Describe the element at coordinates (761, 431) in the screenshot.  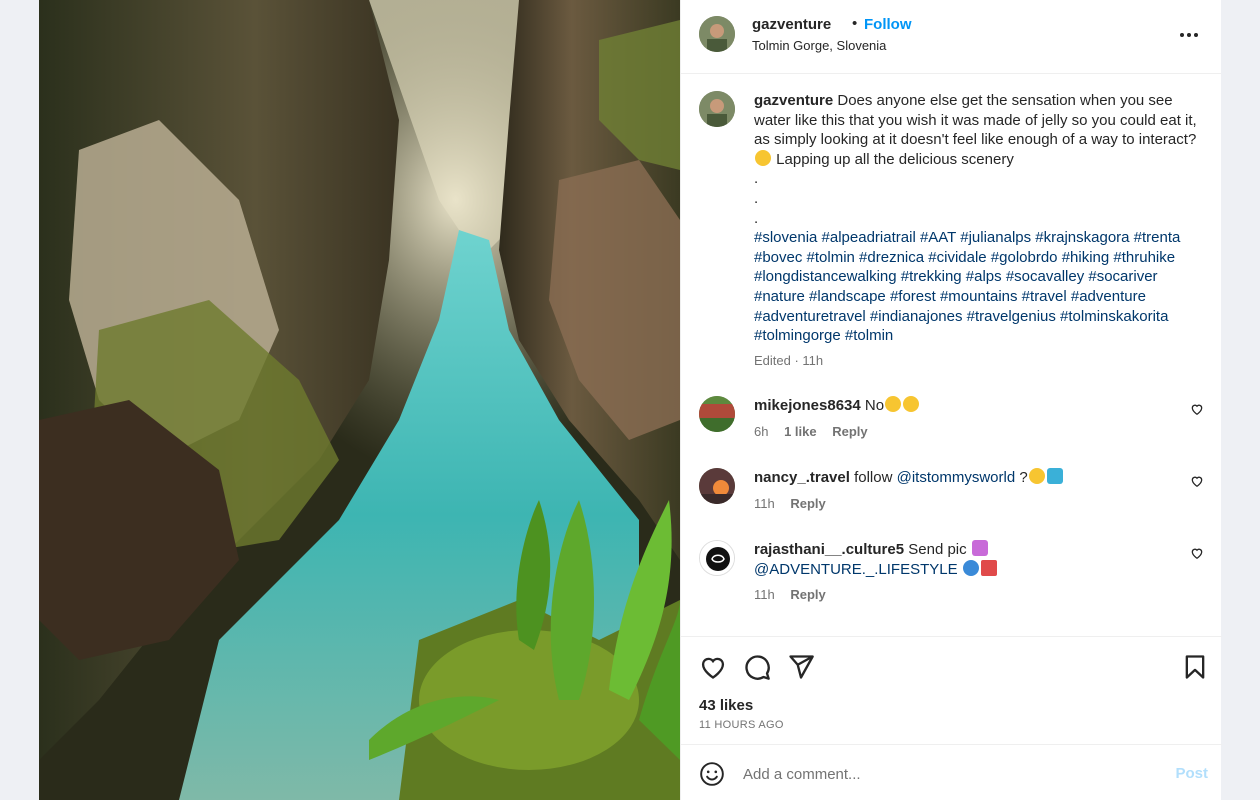
I see `comment-time: 6h` at that location.